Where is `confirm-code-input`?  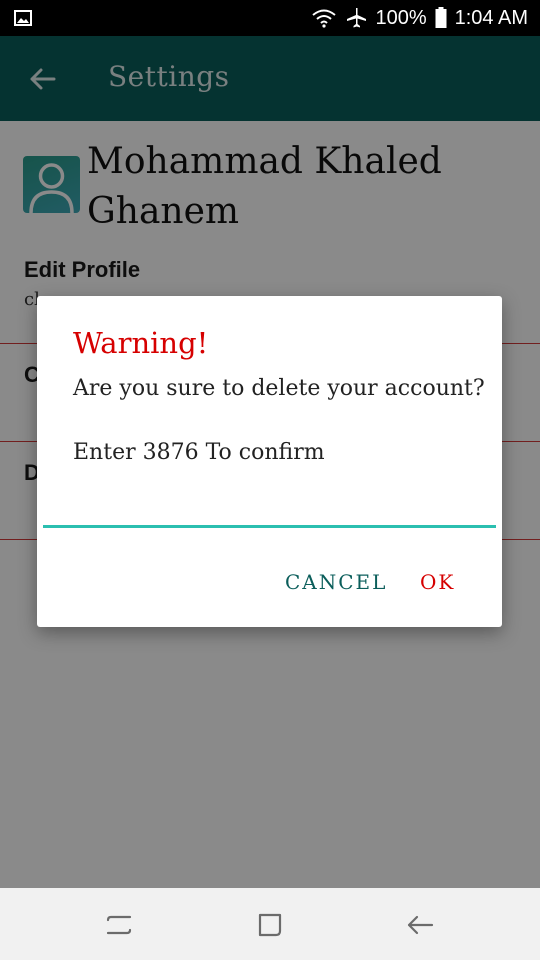 confirm-code-input is located at coordinates (269, 508).